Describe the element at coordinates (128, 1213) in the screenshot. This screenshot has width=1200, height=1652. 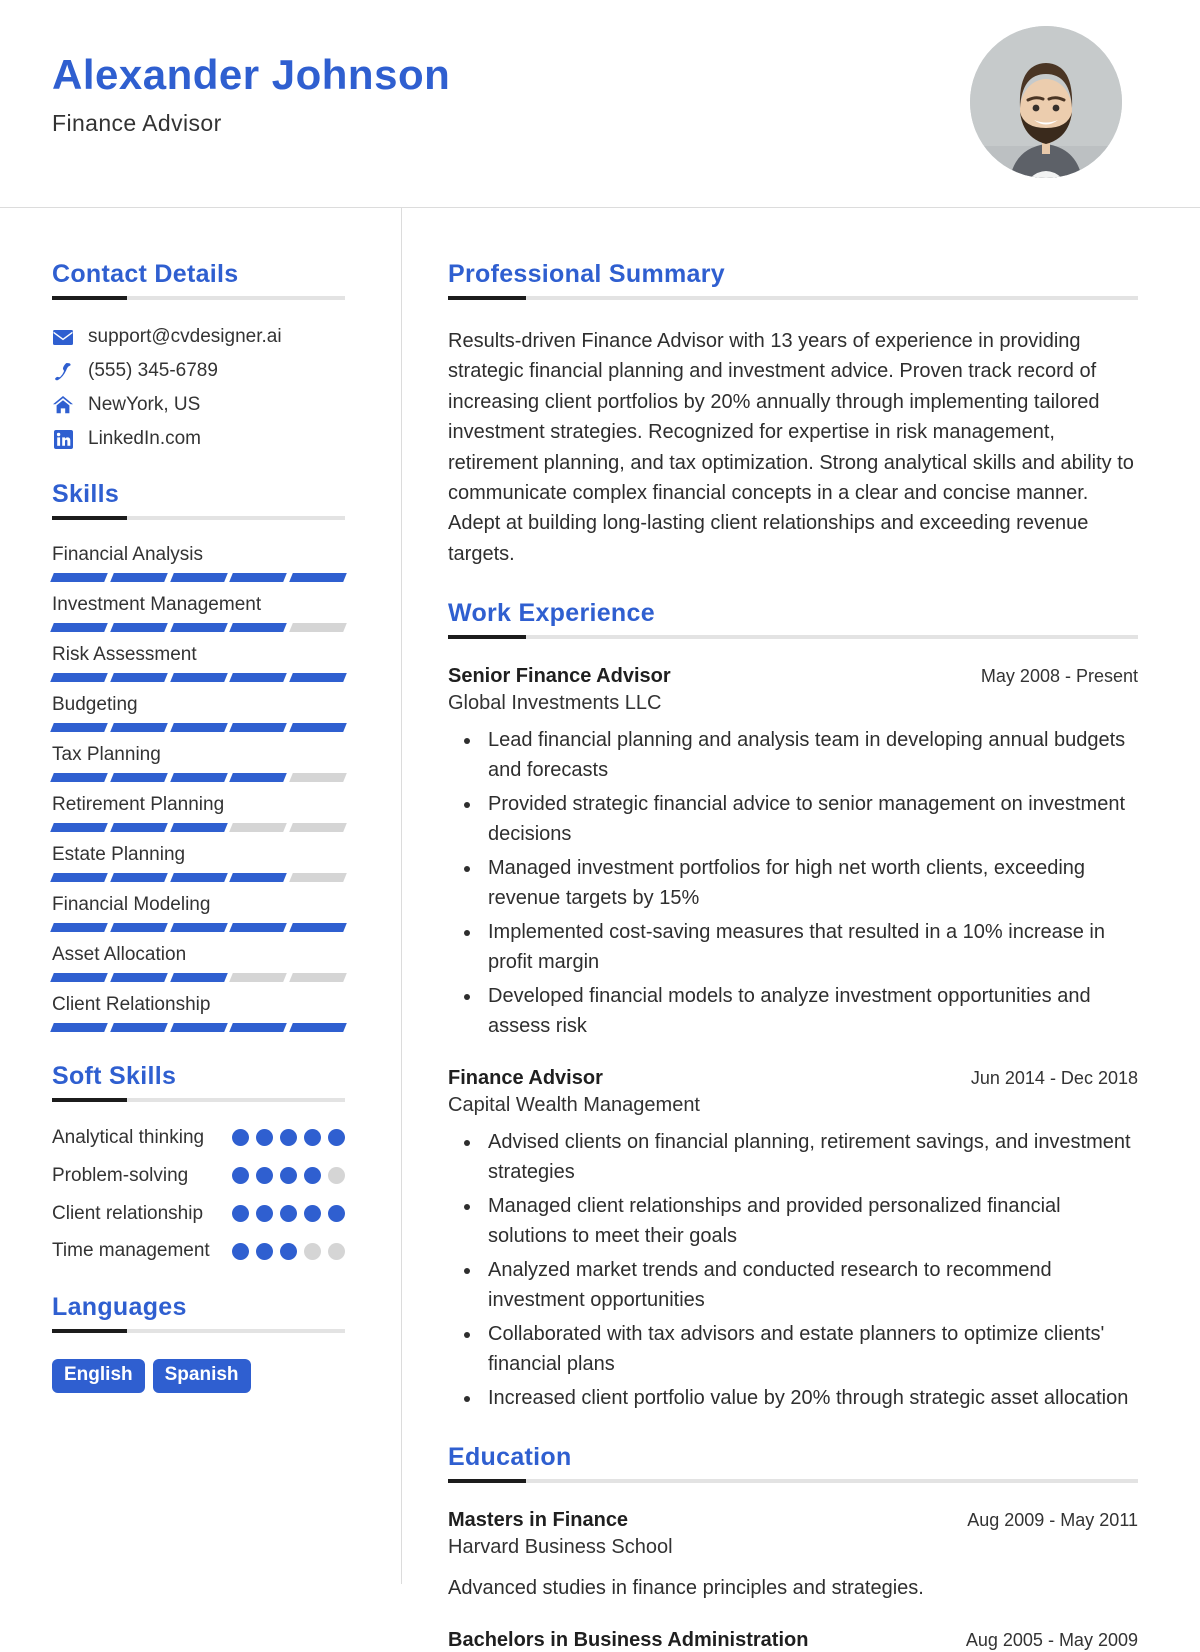
I see `soft-skill-label: Client relationship` at that location.